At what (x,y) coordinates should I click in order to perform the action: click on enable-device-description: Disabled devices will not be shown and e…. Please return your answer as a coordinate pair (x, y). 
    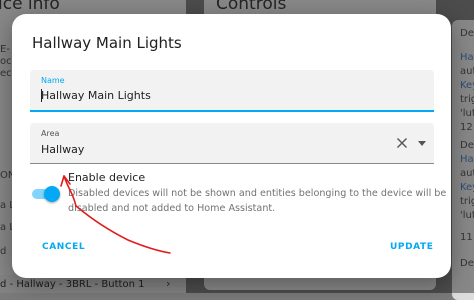
    Looking at the image, I should click on (257, 201).